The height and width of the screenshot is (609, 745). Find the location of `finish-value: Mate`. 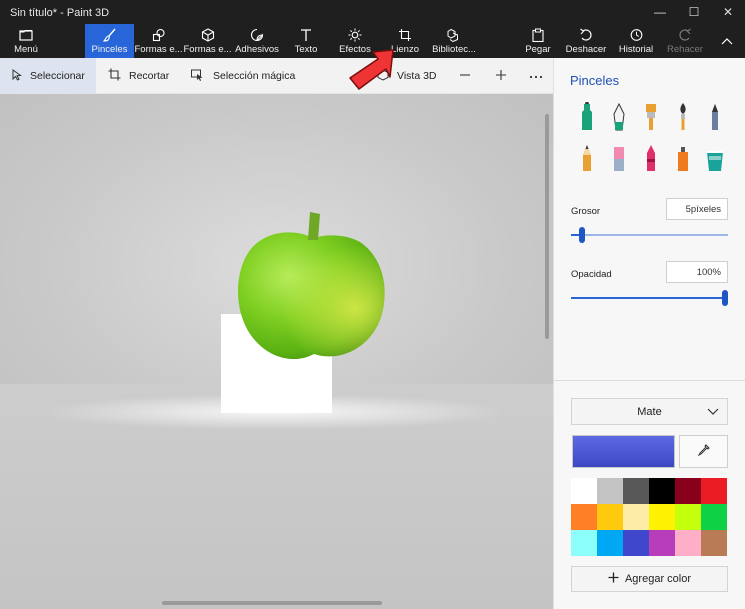

finish-value: Mate is located at coordinates (649, 411).